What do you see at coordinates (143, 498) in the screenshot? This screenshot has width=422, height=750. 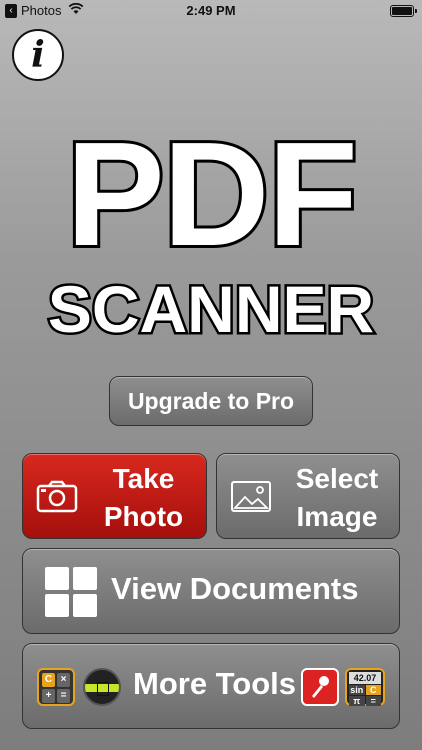 I see `take-photo-label: Take Photo` at bounding box center [143, 498].